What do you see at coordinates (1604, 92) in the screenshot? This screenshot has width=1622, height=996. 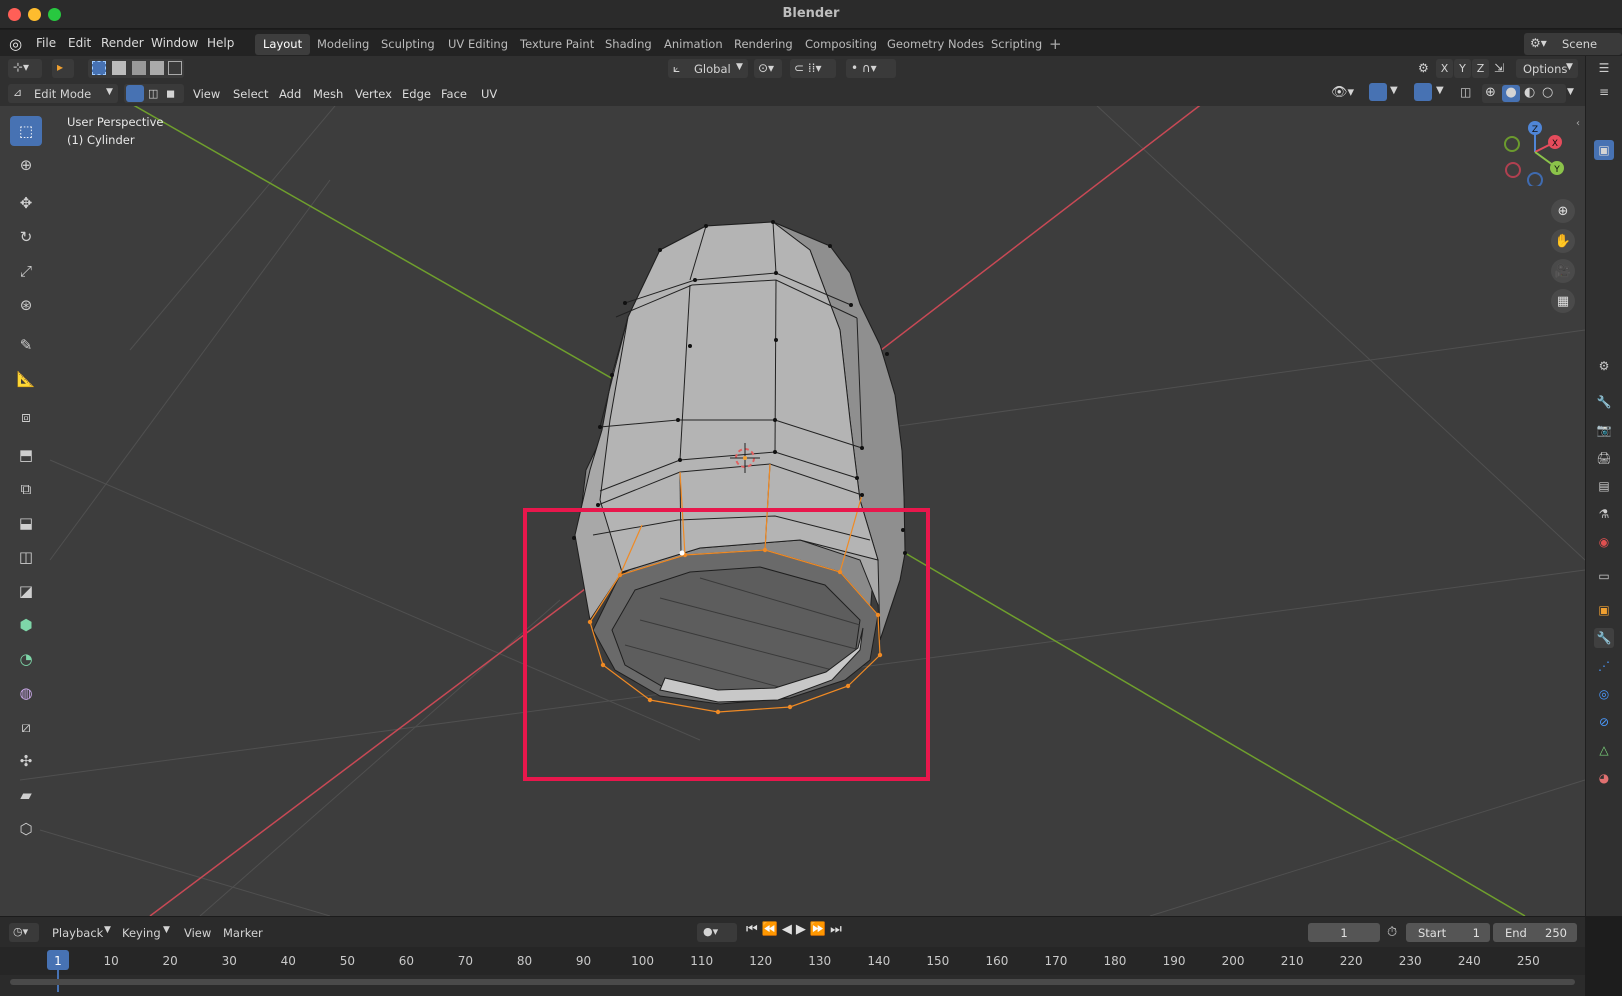 I see `outliner-filter-icon: ≡` at bounding box center [1604, 92].